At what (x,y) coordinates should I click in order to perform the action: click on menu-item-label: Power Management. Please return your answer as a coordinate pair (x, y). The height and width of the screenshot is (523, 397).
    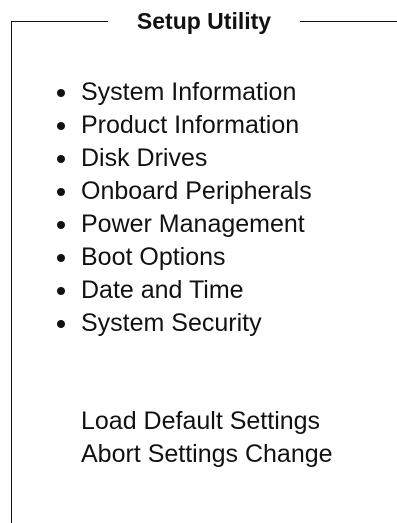
    Looking at the image, I should click on (193, 224).